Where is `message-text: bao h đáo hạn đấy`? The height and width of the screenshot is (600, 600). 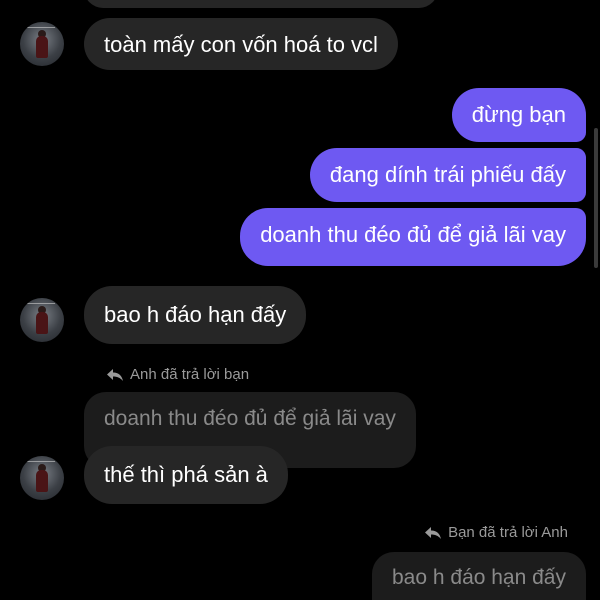
message-text: bao h đáo hạn đấy is located at coordinates (195, 314).